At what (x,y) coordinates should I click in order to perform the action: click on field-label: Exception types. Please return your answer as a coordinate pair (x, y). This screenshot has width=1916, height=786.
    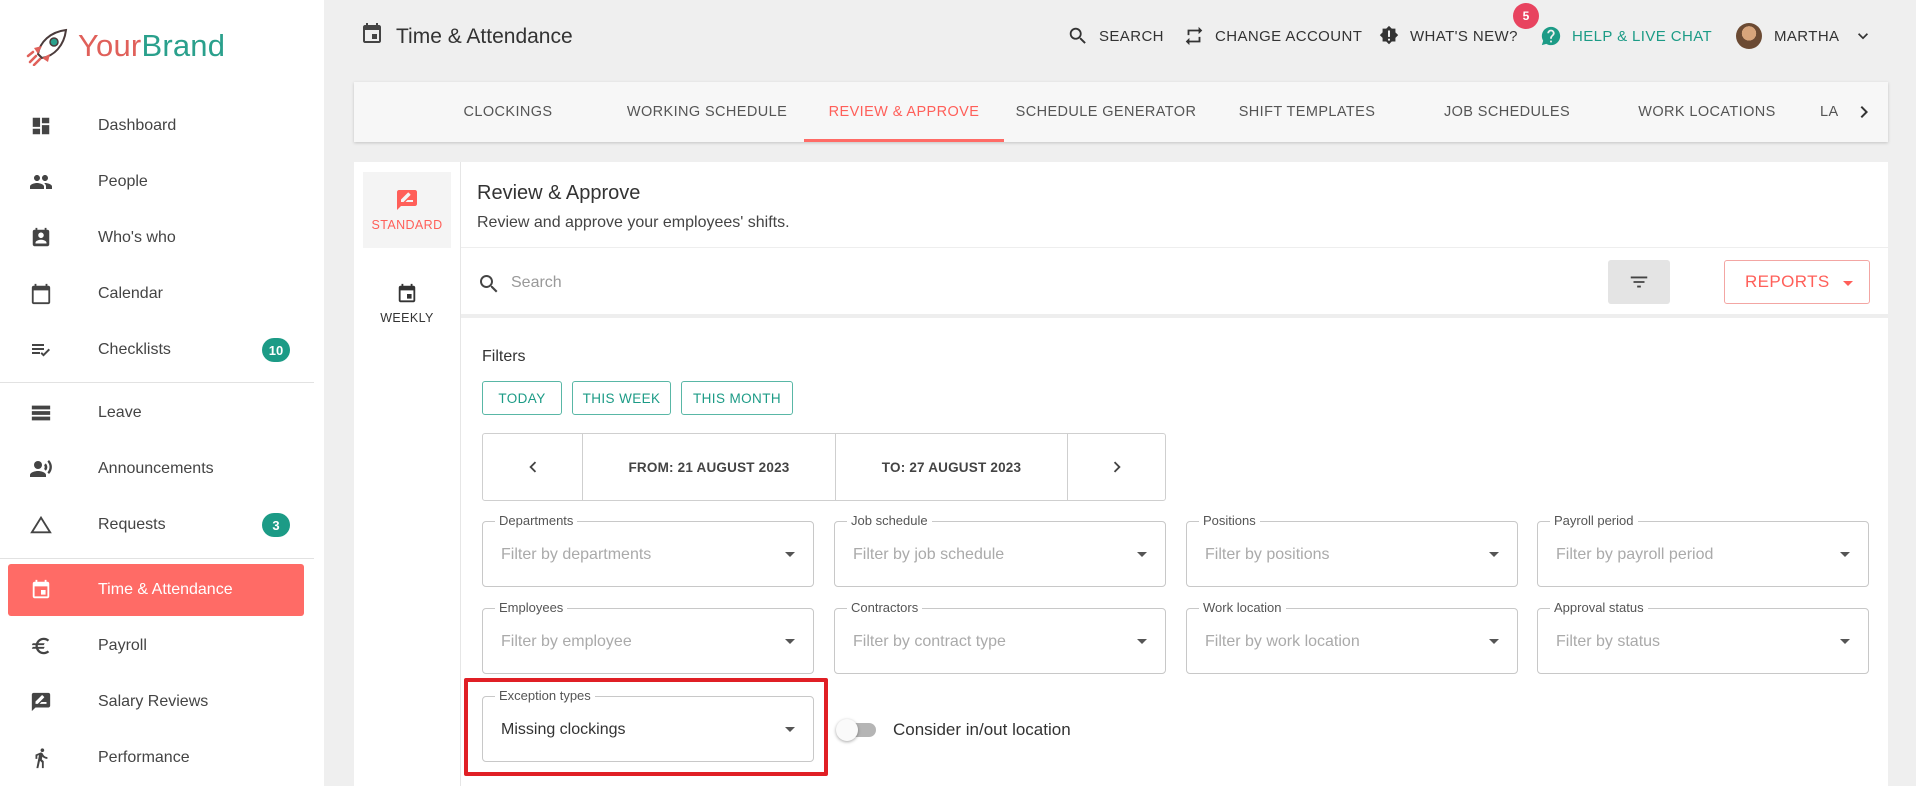
    Looking at the image, I should click on (545, 695).